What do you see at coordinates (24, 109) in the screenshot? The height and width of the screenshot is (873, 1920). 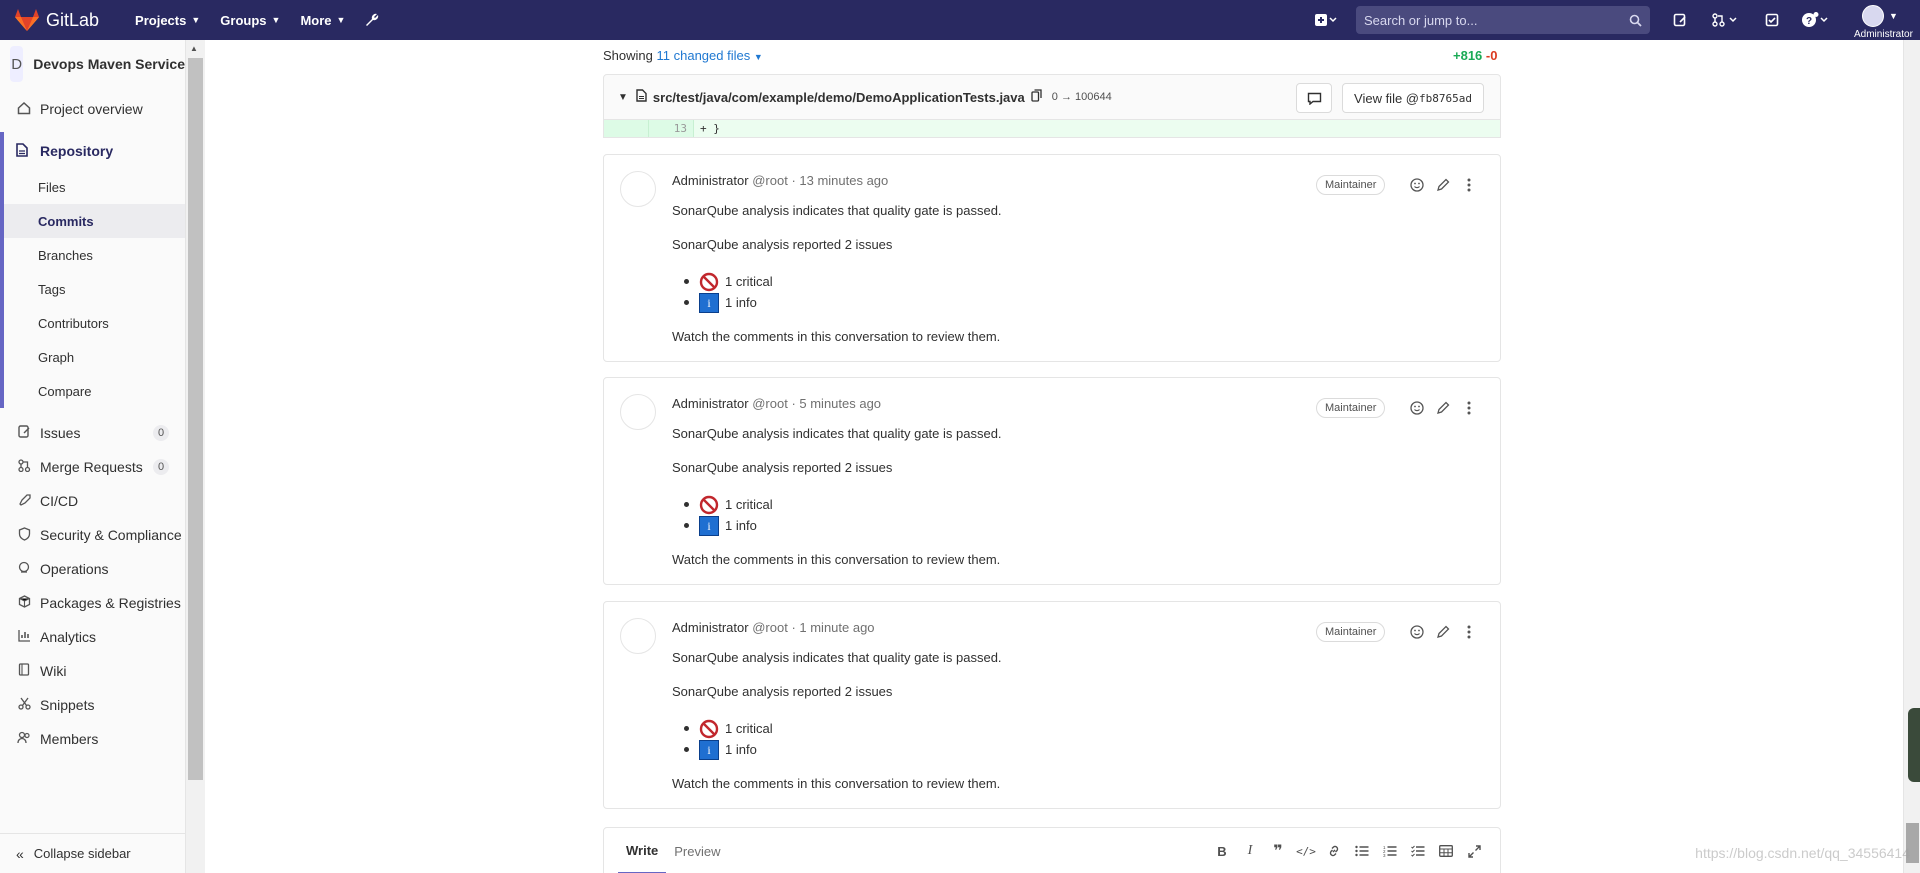 I see `home-icon` at bounding box center [24, 109].